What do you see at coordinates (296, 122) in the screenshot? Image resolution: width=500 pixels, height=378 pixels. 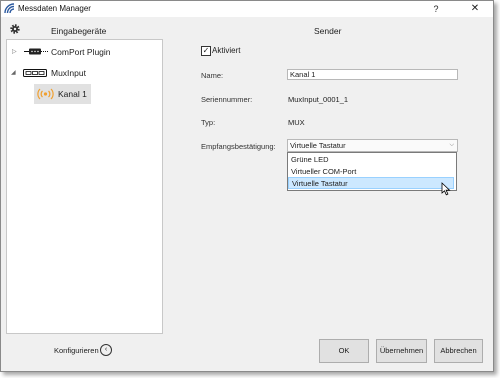 I see `type-value: MUX` at bounding box center [296, 122].